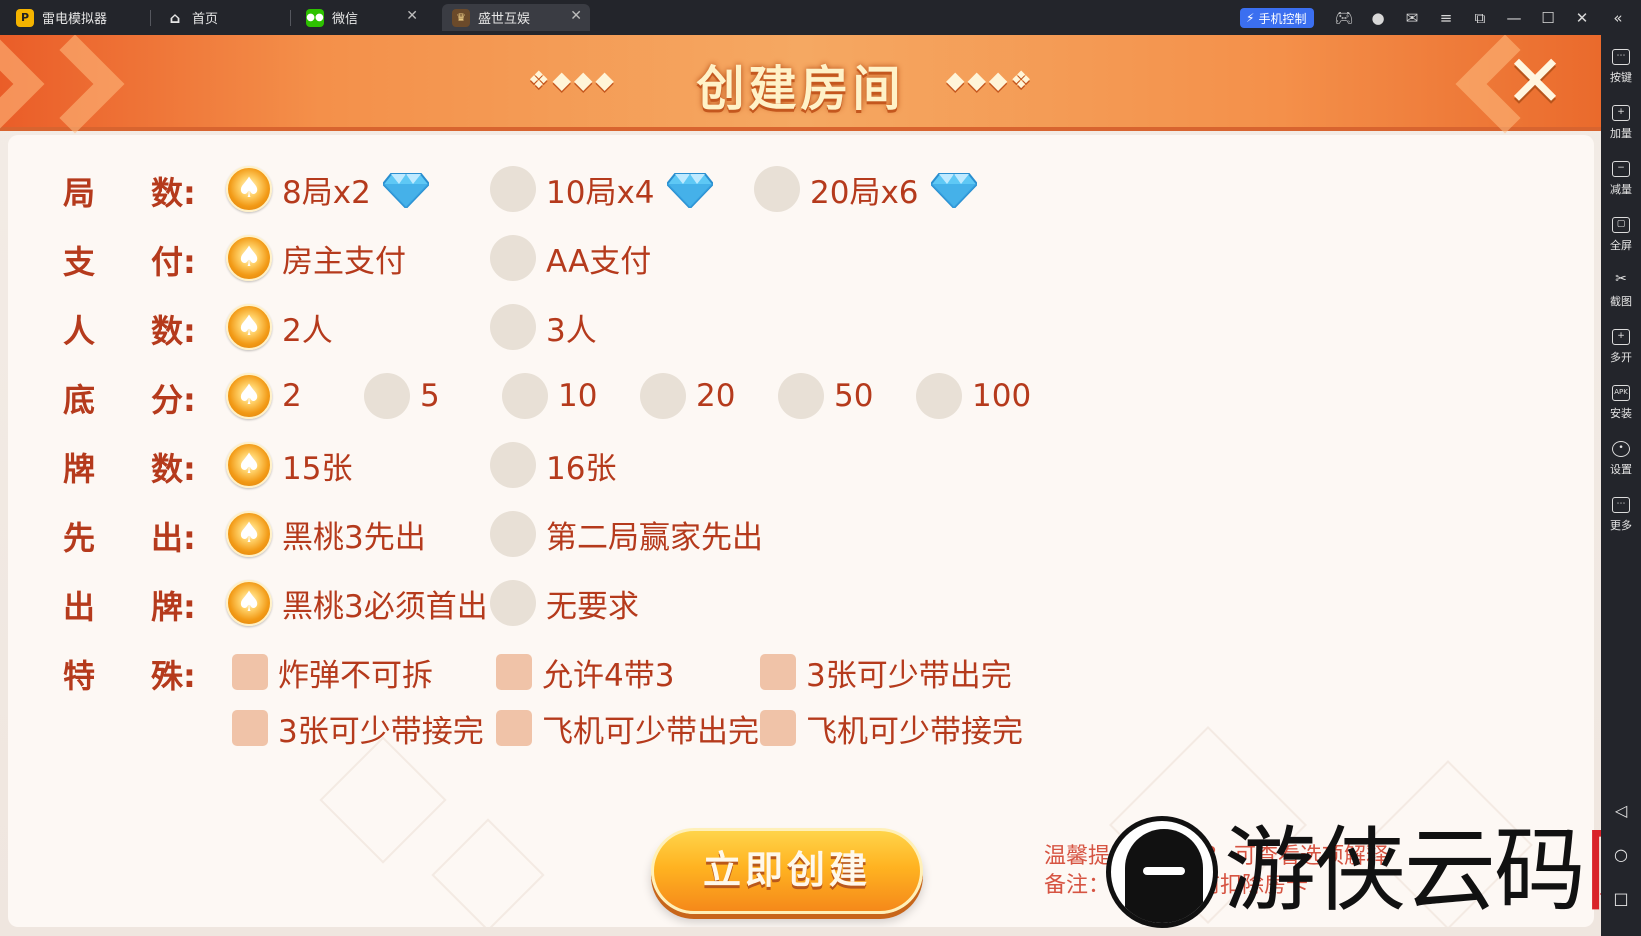 This screenshot has height=936, width=1641. What do you see at coordinates (1378, 18) in the screenshot?
I see `user-avatar-icon: ●` at bounding box center [1378, 18].